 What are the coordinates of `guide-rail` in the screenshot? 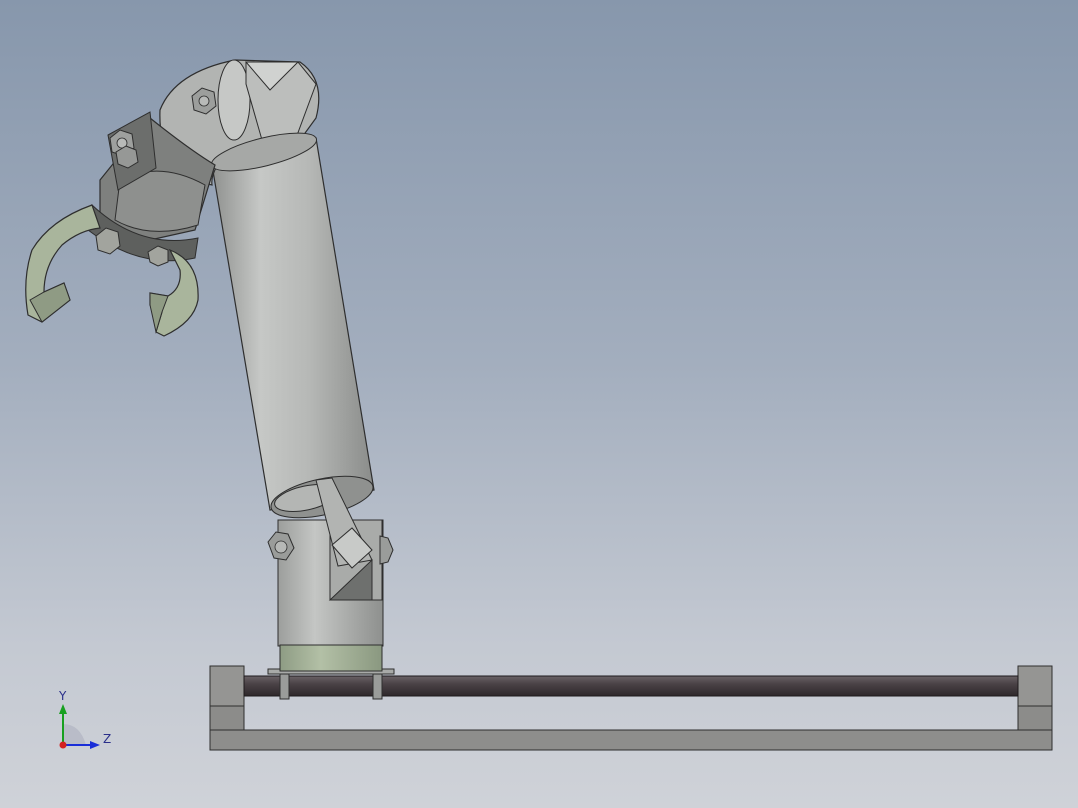 It's located at (631, 686).